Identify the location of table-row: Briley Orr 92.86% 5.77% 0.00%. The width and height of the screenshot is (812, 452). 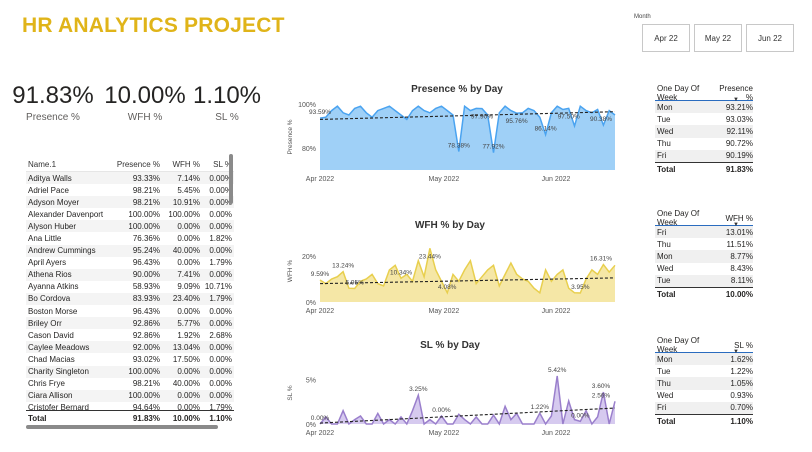
(130, 323).